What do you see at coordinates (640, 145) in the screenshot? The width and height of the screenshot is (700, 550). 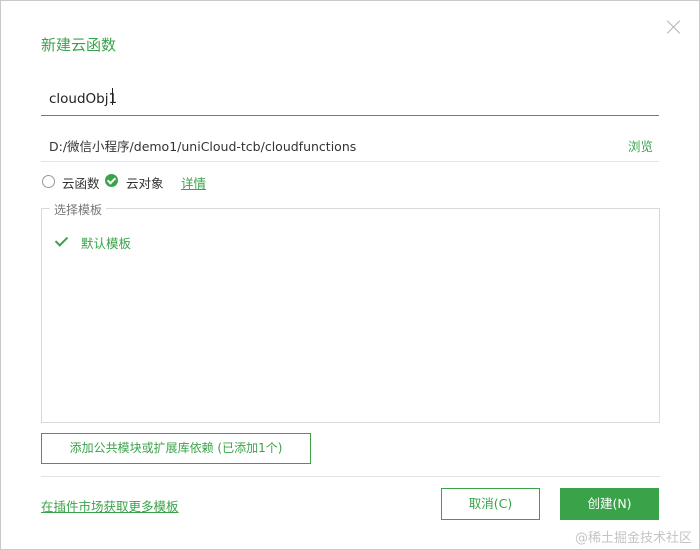 I see `browse-link: 浏览` at bounding box center [640, 145].